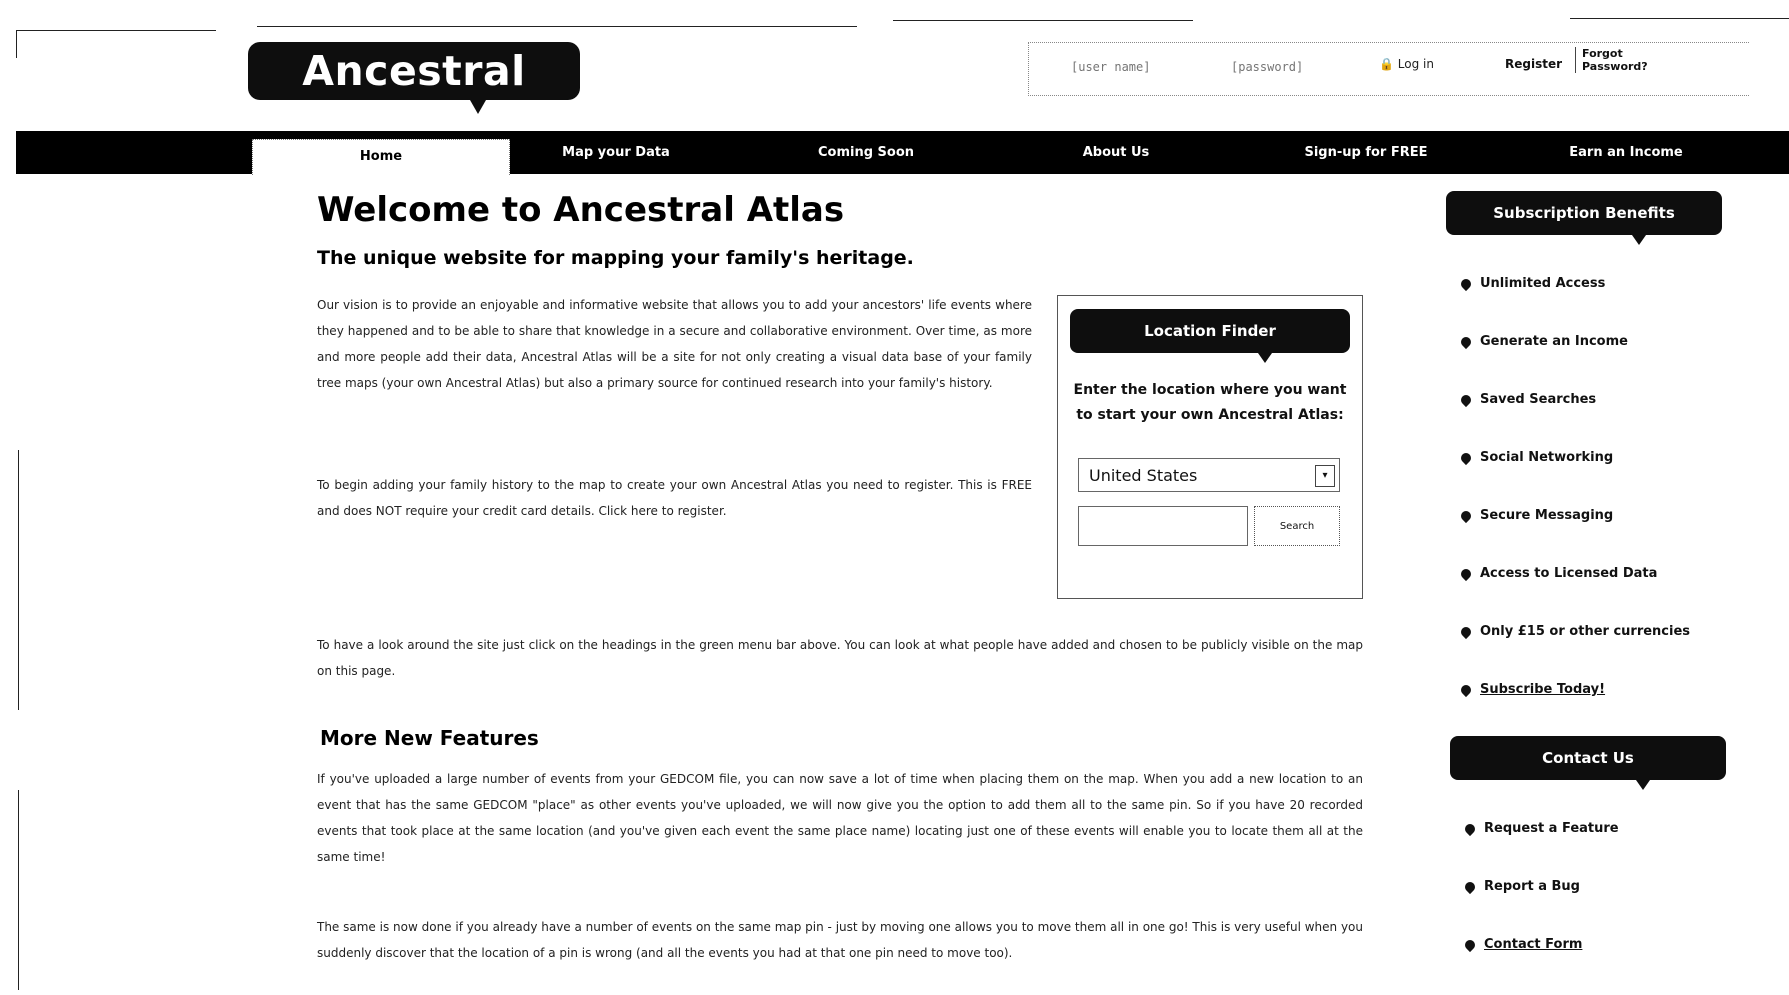 The image size is (1789, 995). Describe the element at coordinates (1533, 64) in the screenshot. I see `register-link: Register` at that location.